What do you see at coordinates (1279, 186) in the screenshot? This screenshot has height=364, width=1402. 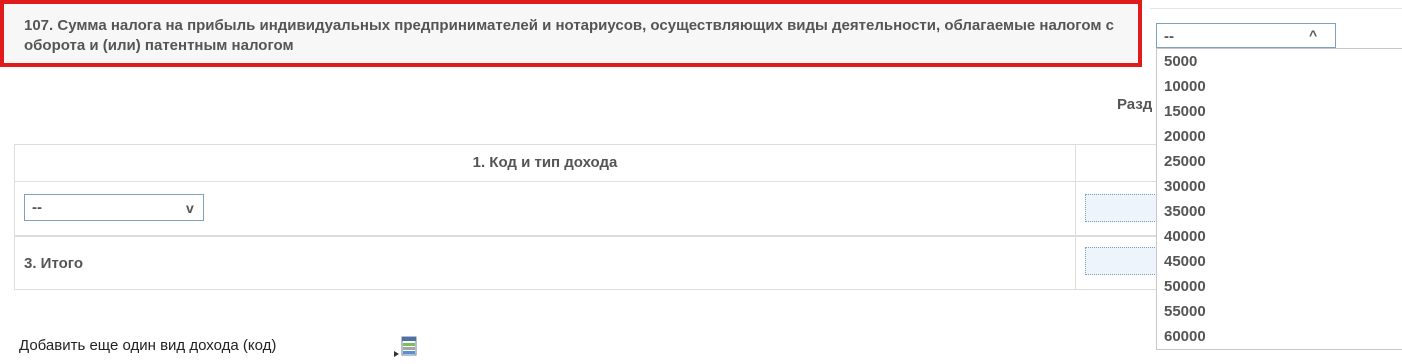 I see `dropdown-option: 30000` at bounding box center [1279, 186].